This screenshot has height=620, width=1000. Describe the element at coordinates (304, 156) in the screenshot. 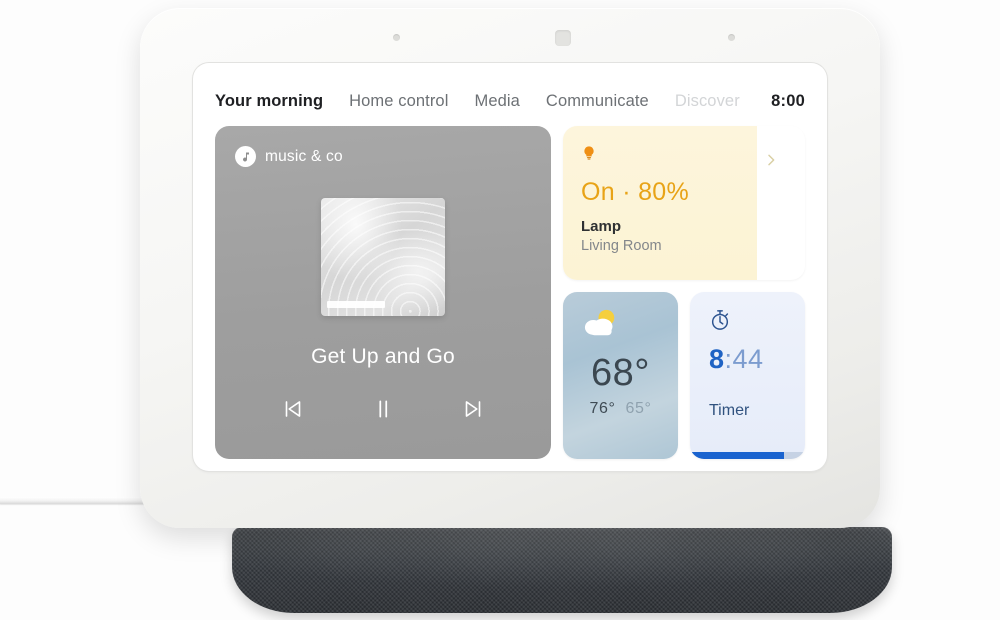

I see `media-provider-name: music & co` at that location.